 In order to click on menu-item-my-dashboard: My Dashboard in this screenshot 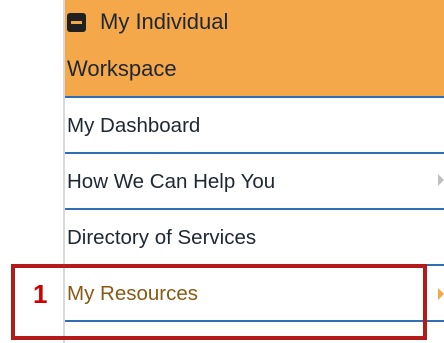, I will do `click(254, 126)`.